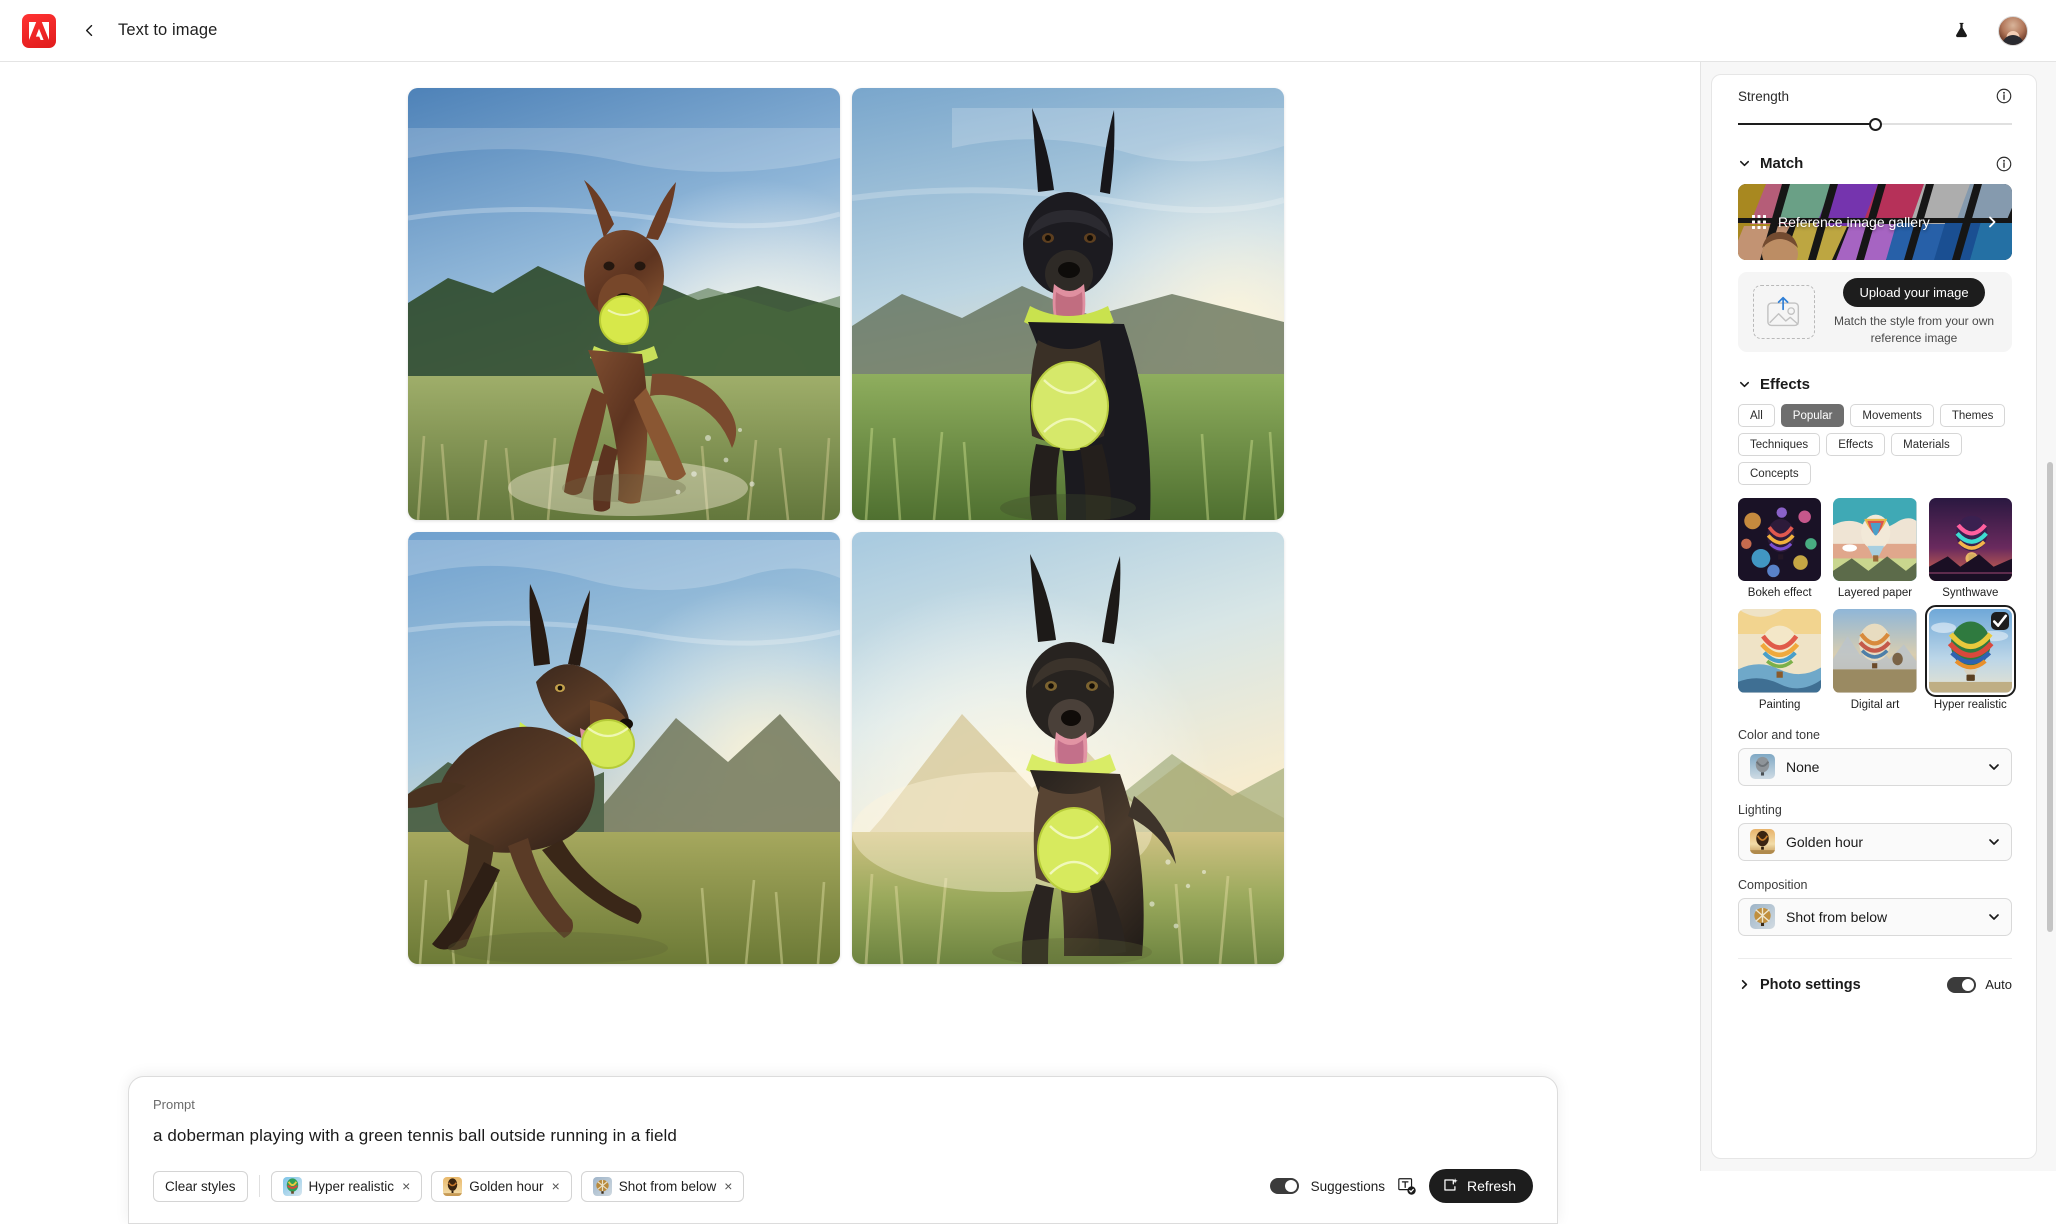 The image size is (2056, 1224). What do you see at coordinates (1779, 734) in the screenshot?
I see `color-and-tone-label: Color and tone` at bounding box center [1779, 734].